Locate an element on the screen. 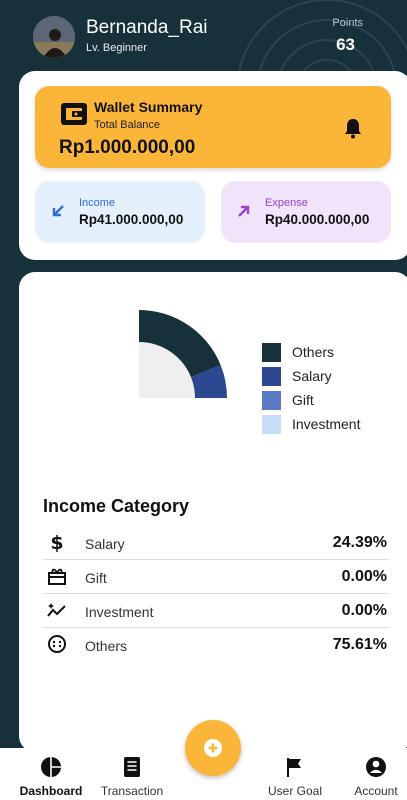 This screenshot has height=800, width=407. receipt-icon is located at coordinates (132, 767).